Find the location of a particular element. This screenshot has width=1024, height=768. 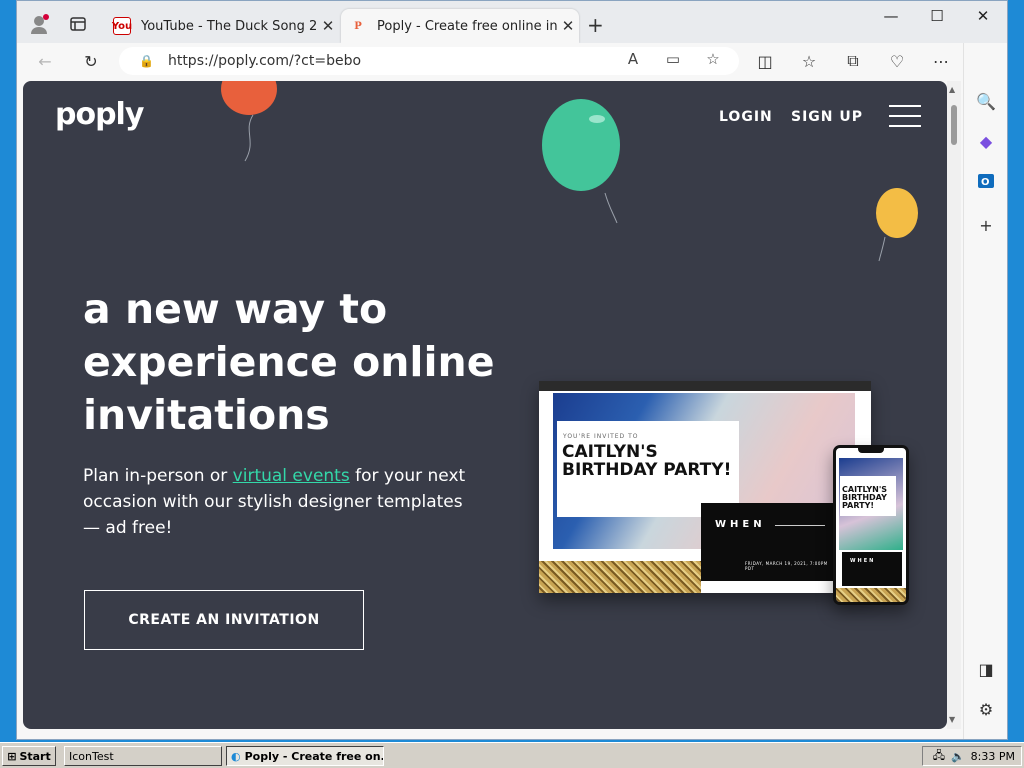

network-icon: 🖧 is located at coordinates (939, 756).